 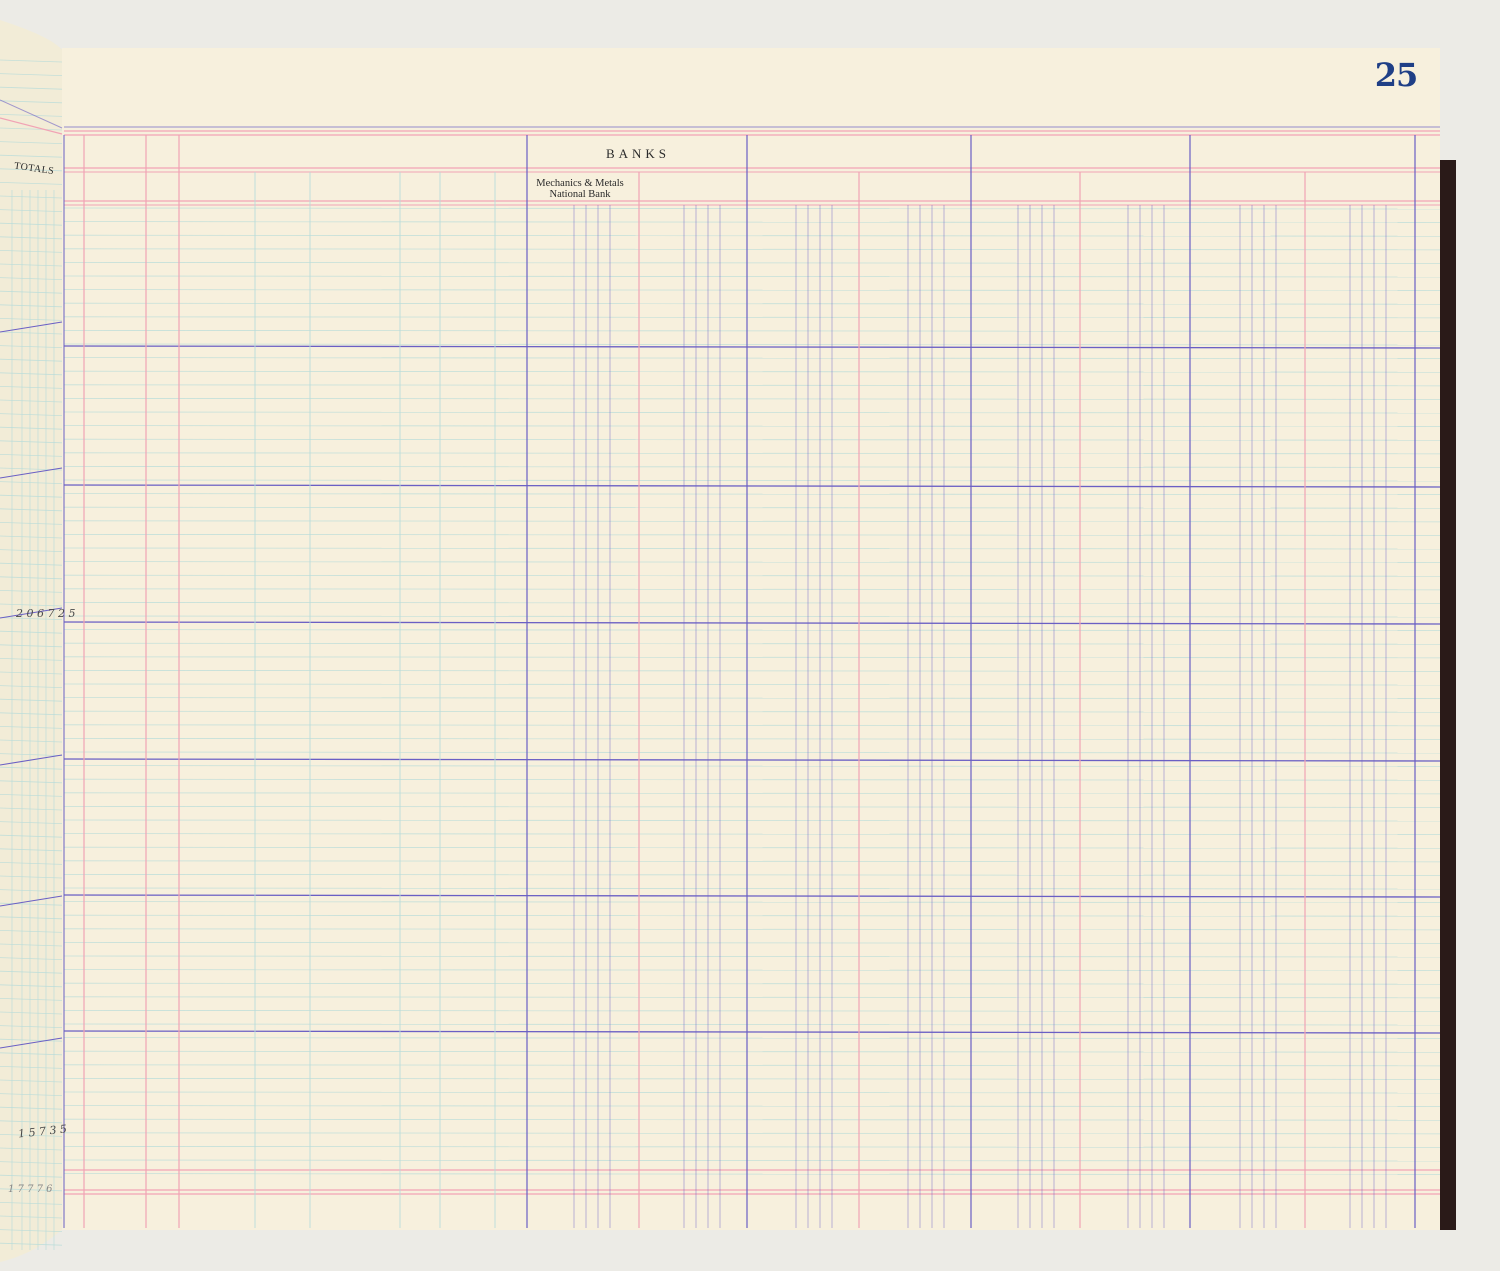 What do you see at coordinates (580, 194) in the screenshot?
I see `bank-name-line: National Bank` at bounding box center [580, 194].